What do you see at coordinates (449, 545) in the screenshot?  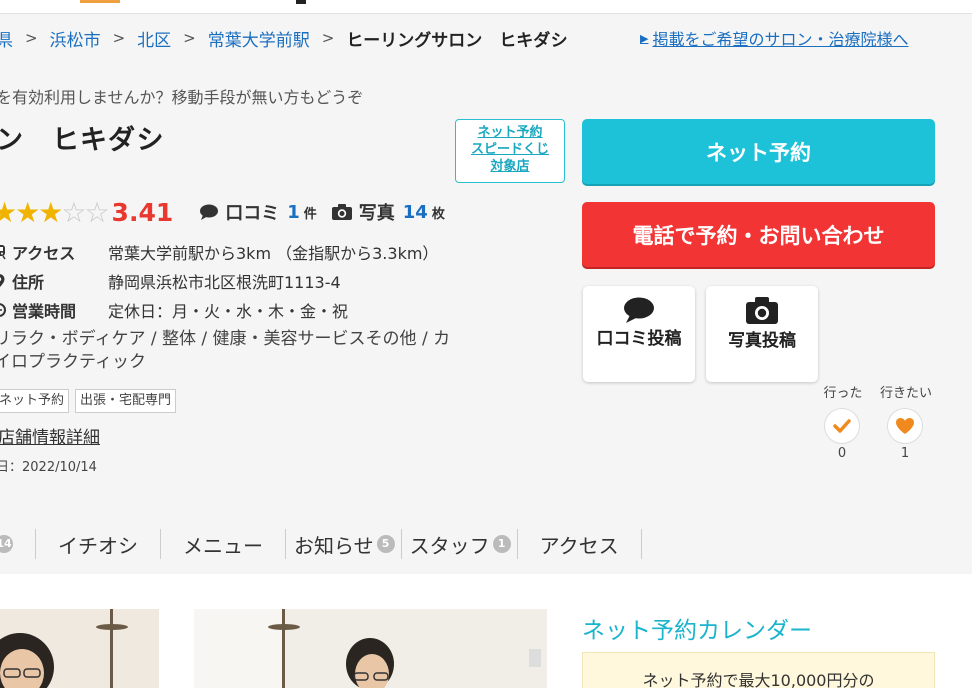 I see `tab-label: スタッフ` at bounding box center [449, 545].